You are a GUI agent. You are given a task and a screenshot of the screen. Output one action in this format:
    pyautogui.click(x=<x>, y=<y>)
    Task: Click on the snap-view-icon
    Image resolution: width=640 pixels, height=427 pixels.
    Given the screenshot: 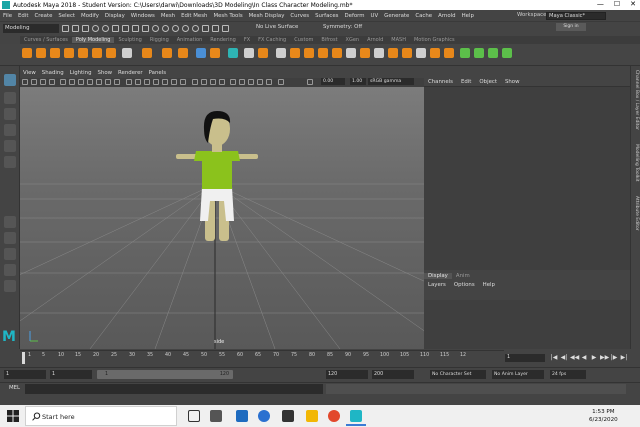 What is the action you would take?
    pyautogui.click(x=185, y=28)
    